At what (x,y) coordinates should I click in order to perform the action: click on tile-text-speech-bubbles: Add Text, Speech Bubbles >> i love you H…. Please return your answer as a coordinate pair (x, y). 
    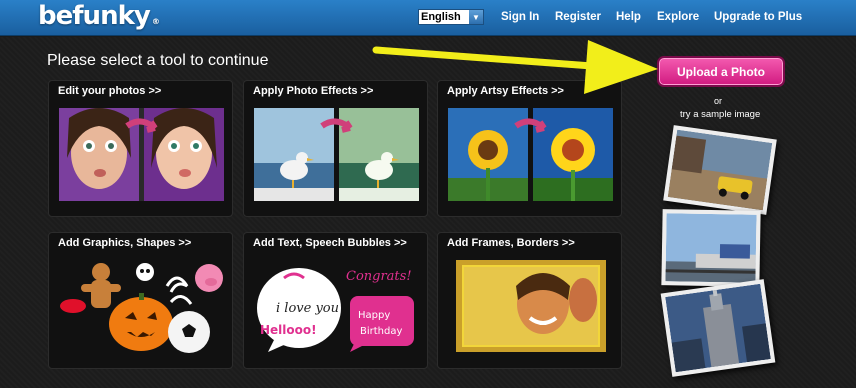
    Looking at the image, I should click on (335, 300).